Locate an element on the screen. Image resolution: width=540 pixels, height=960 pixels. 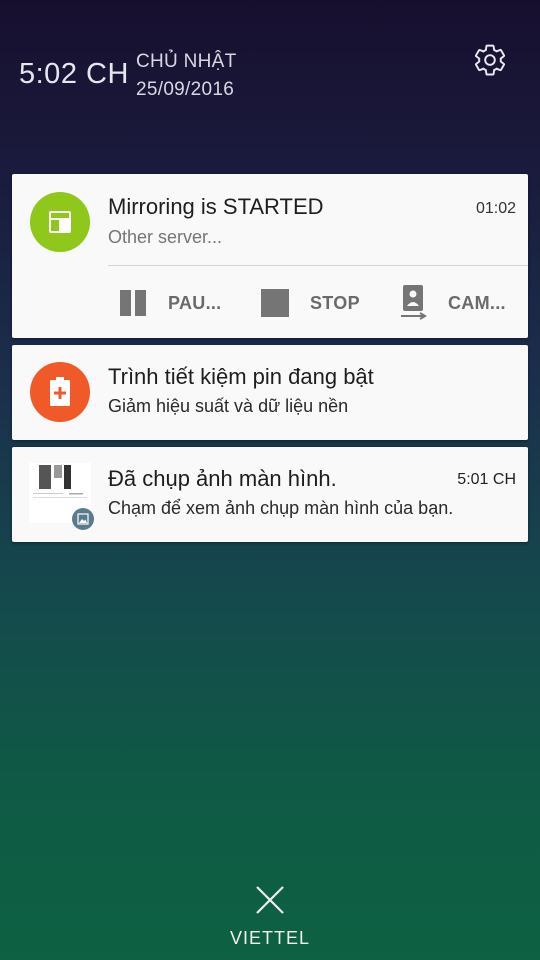
gear-icon is located at coordinates (489, 60).